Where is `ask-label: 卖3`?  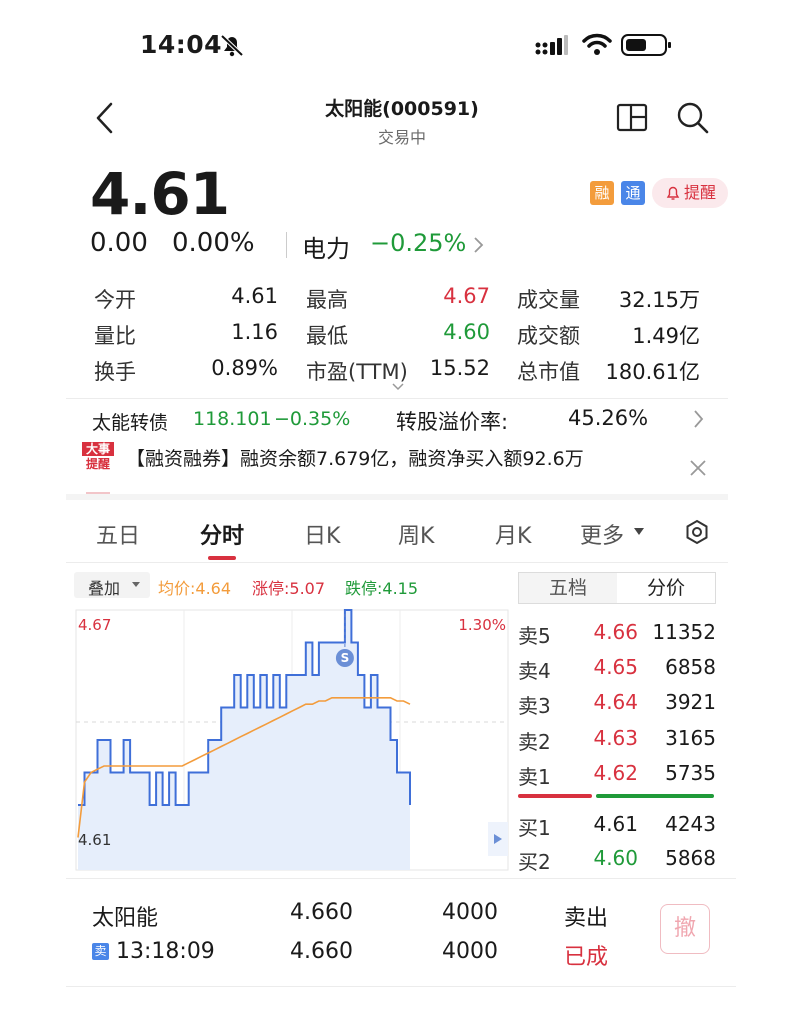
ask-label: 卖3 is located at coordinates (534, 706).